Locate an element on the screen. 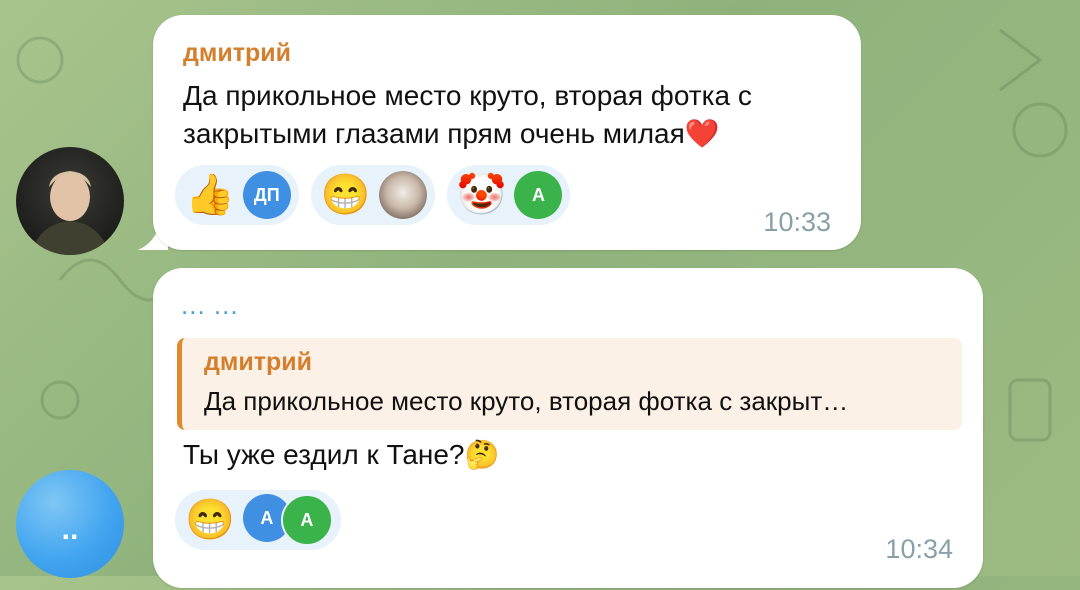 This screenshot has width=1080, height=590. message-text: Ты уже ездил к Тане?🤔 is located at coordinates (341, 454).